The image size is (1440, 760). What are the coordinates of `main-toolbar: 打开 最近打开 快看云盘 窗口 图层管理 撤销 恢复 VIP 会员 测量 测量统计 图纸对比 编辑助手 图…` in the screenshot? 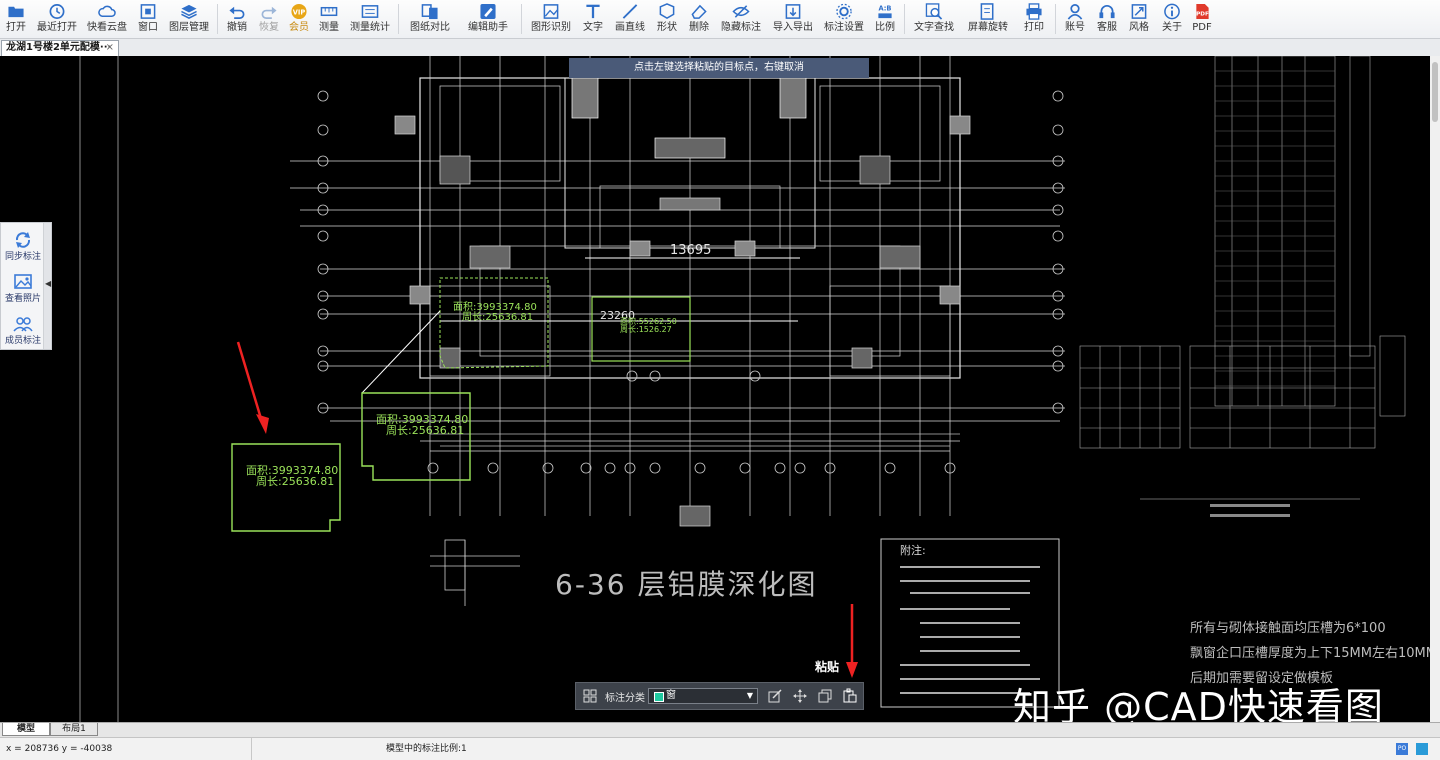 It's located at (720, 19).